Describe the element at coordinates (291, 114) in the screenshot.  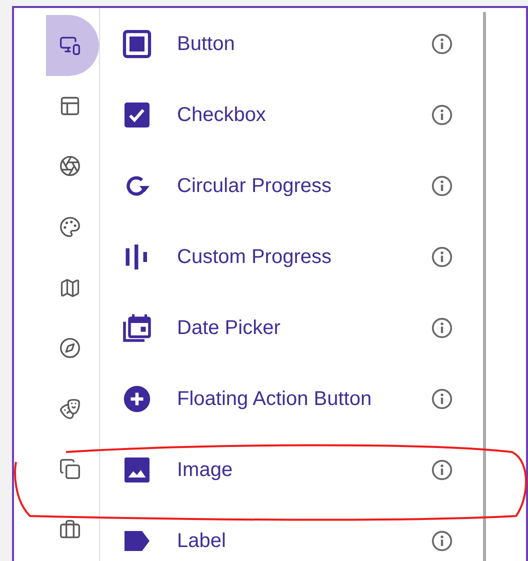
I see `component-item: Checkbox` at that location.